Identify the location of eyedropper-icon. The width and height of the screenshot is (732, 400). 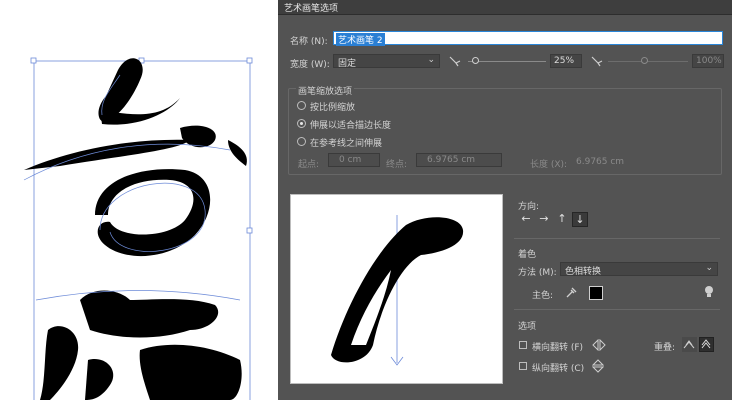
(571, 292).